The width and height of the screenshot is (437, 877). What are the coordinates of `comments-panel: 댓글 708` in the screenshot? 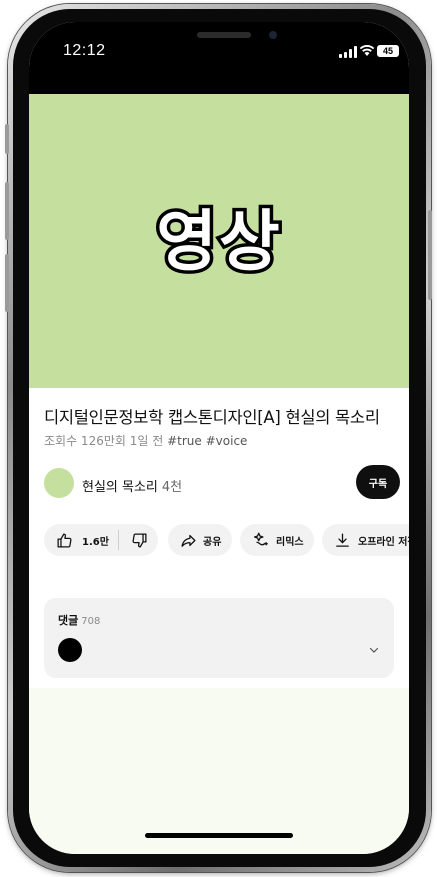 It's located at (219, 638).